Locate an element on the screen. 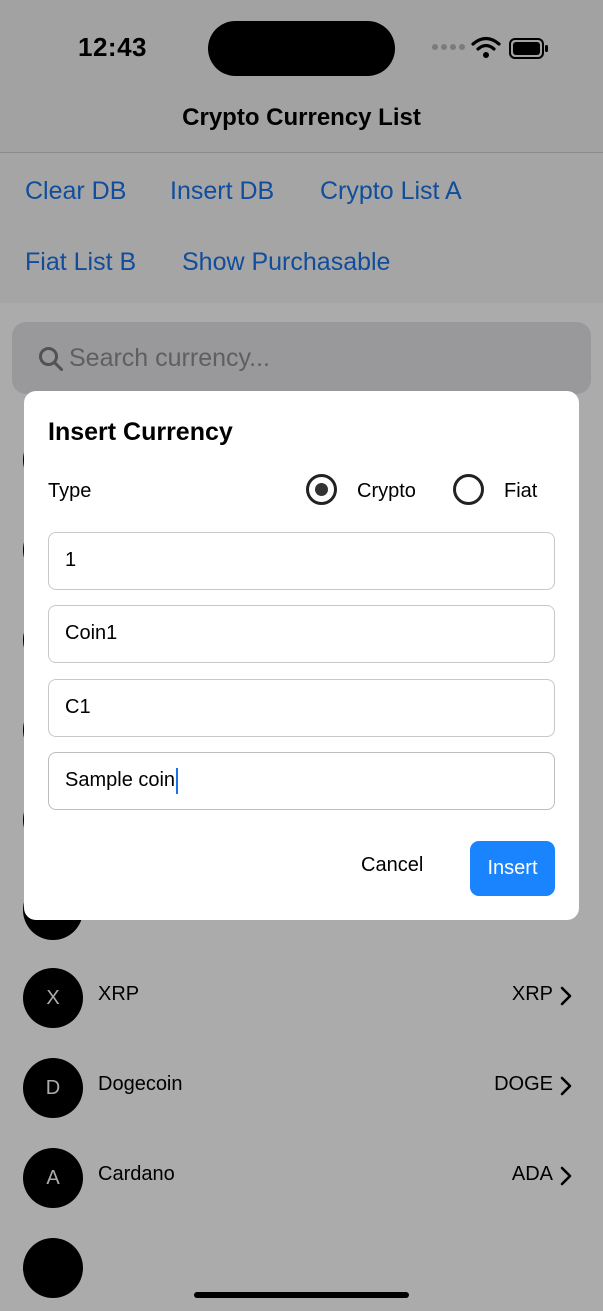 This screenshot has width=603, height=1311. dialog-title: Insert Currency is located at coordinates (140, 432).